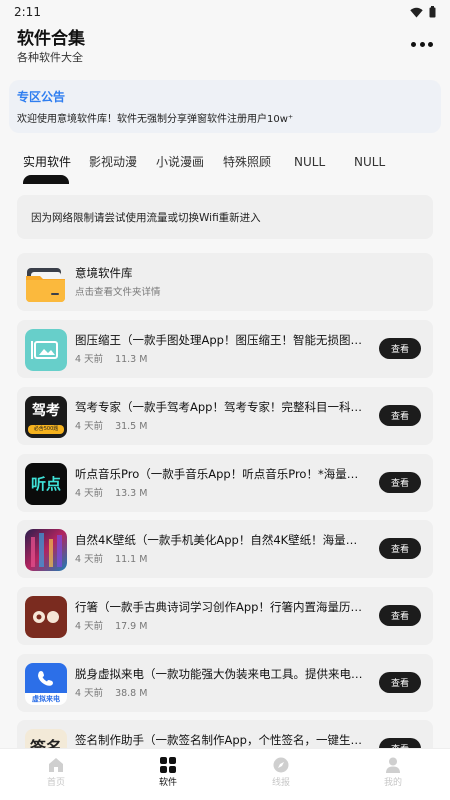 The height and width of the screenshot is (800, 450). I want to click on app-meta: 4 天前 38.8 M, so click(111, 693).